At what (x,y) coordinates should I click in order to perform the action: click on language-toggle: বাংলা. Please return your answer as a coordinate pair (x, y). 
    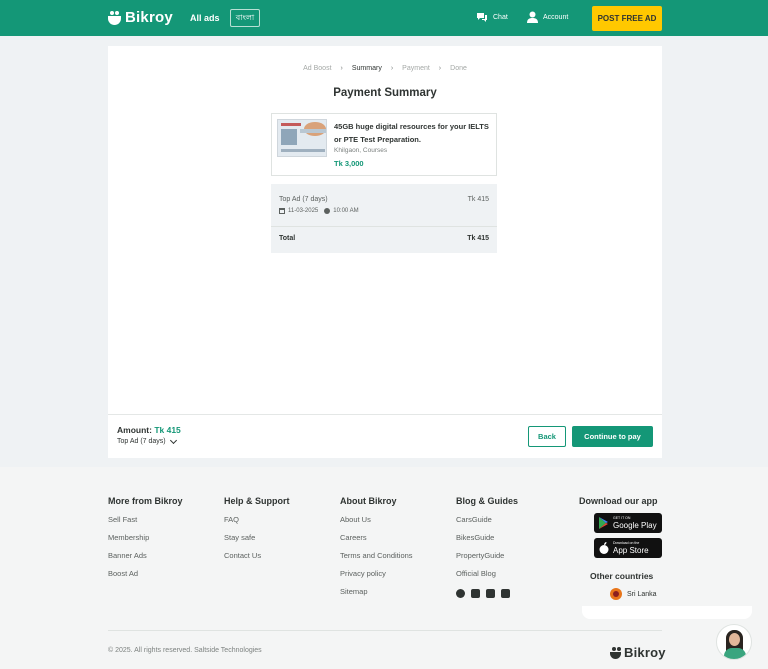
    Looking at the image, I should click on (245, 18).